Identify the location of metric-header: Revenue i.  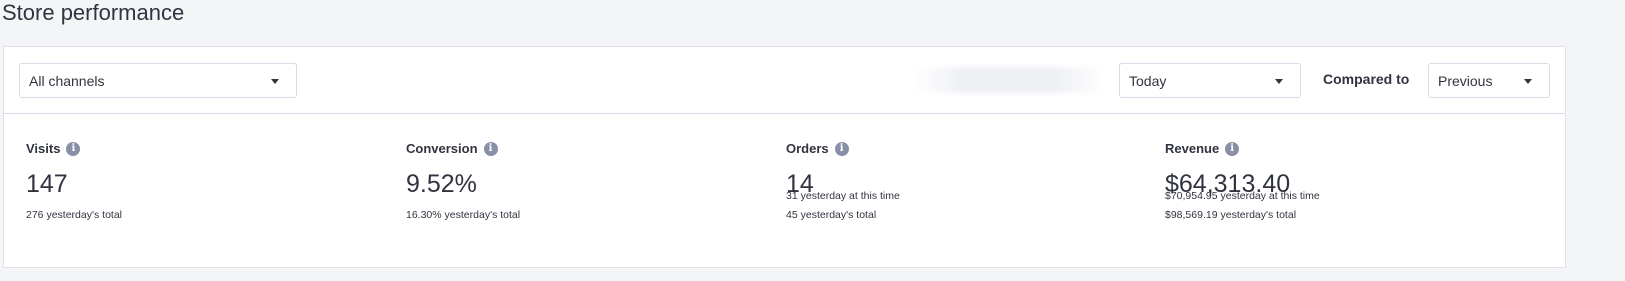
(1202, 149).